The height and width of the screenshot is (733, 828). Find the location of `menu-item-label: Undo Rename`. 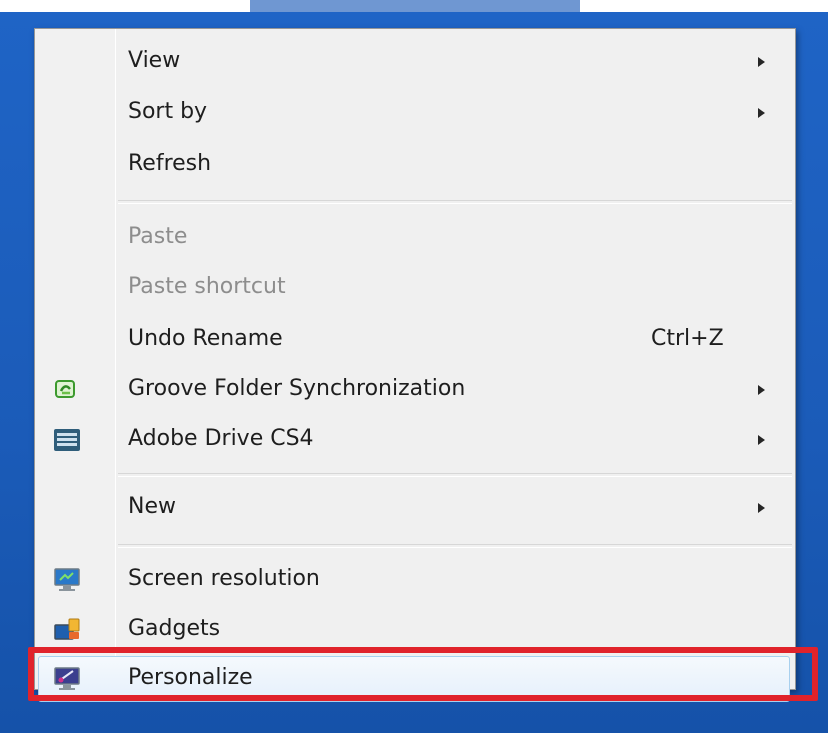

menu-item-label: Undo Rename is located at coordinates (205, 338).